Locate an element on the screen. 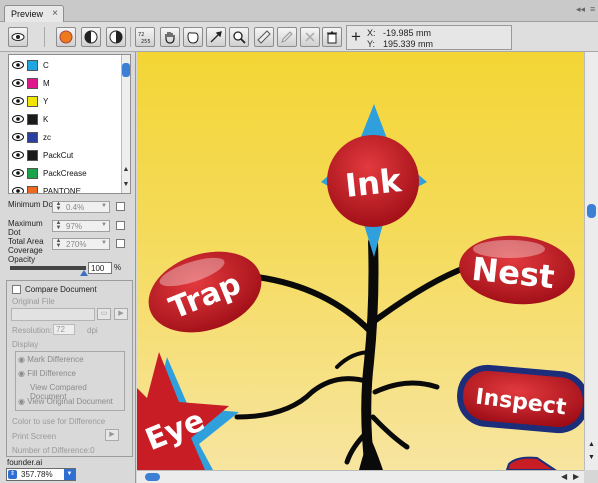  nest-badge: Nest is located at coordinates (517, 270).